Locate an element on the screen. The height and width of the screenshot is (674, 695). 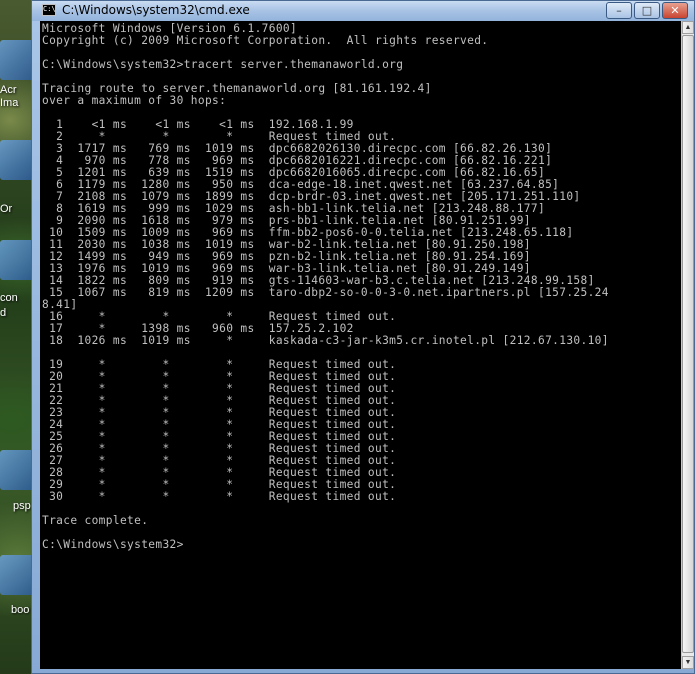
desktop-icon-label: Or is located at coordinates (6, 209).